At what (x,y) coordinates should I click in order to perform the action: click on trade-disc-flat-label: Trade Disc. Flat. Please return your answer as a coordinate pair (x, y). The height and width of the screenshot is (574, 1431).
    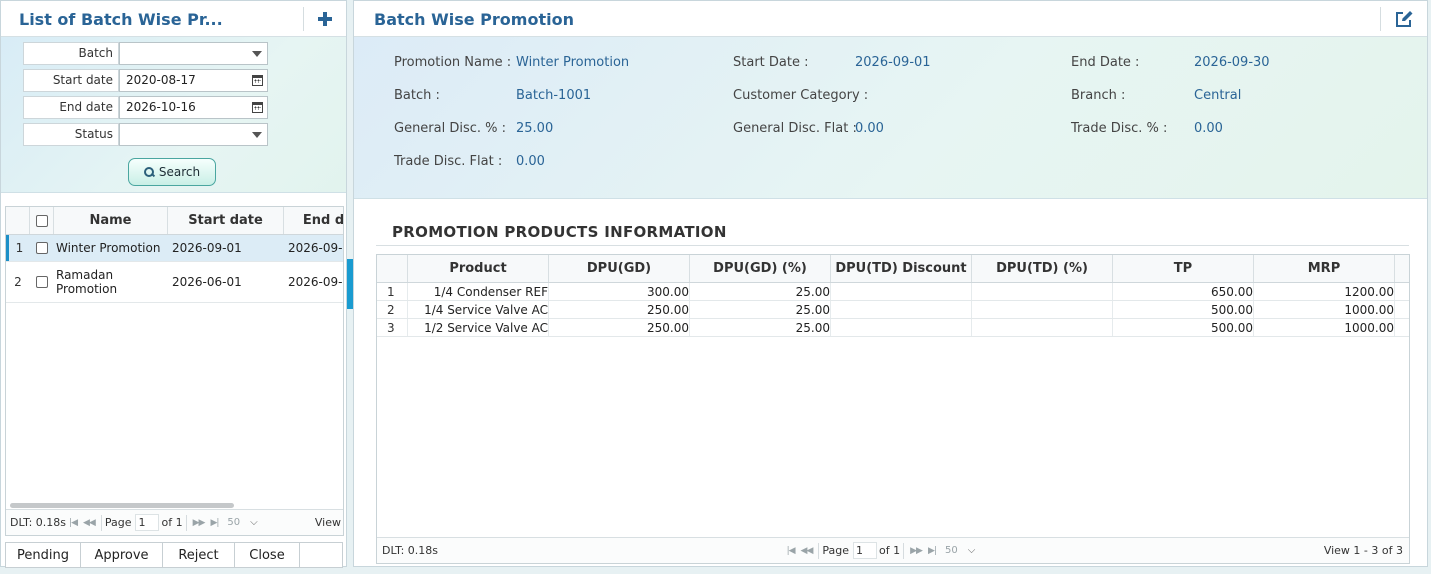
    Looking at the image, I should click on (444, 161).